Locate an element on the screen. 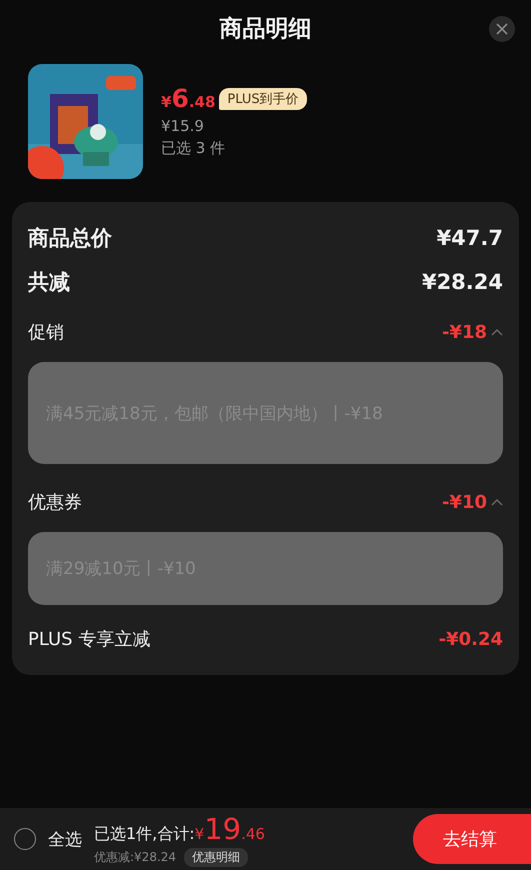 The width and height of the screenshot is (531, 870). summary-label: 商品总价 is located at coordinates (70, 238).